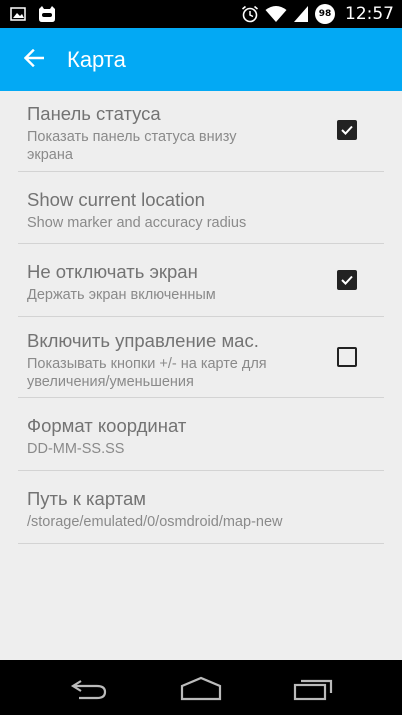  I want to click on back-nav-icon, so click(88, 690).